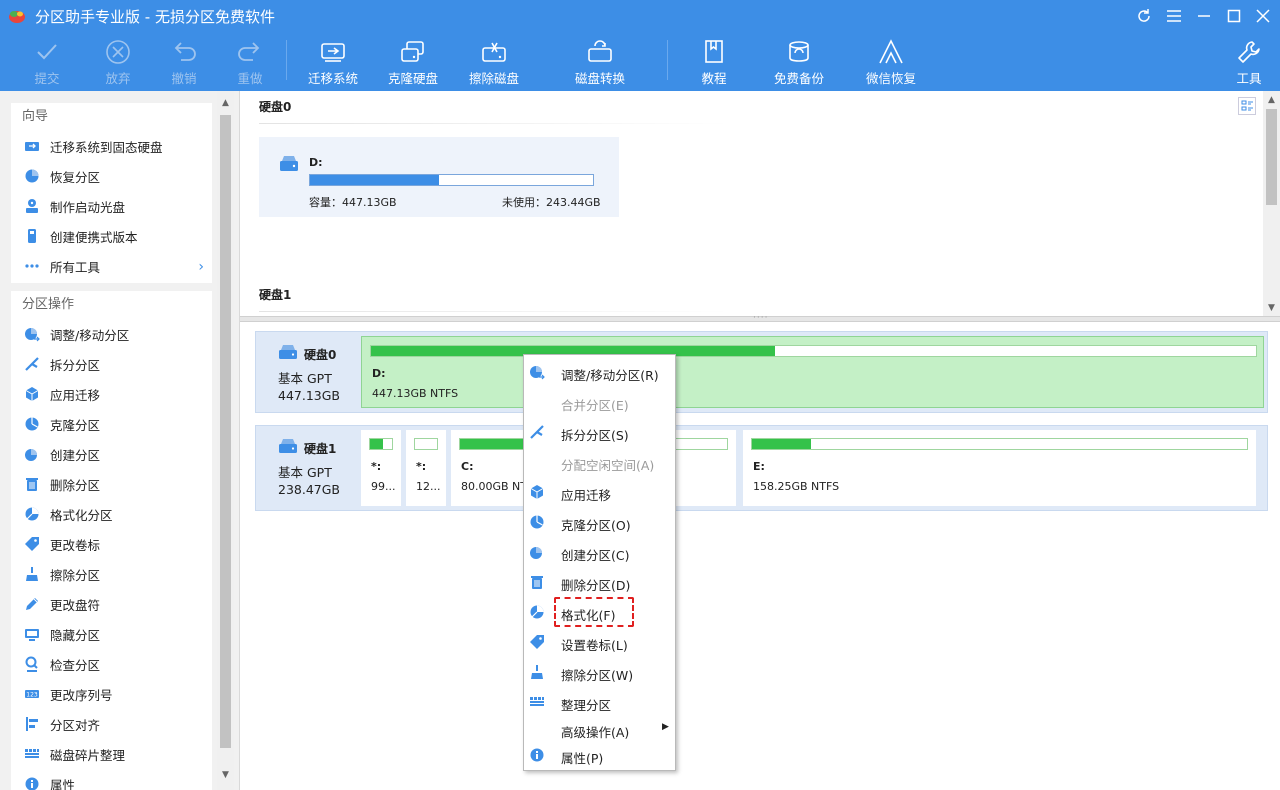 The image size is (1280, 790). Describe the element at coordinates (1174, 16) in the screenshot. I see `menu-icon` at that location.